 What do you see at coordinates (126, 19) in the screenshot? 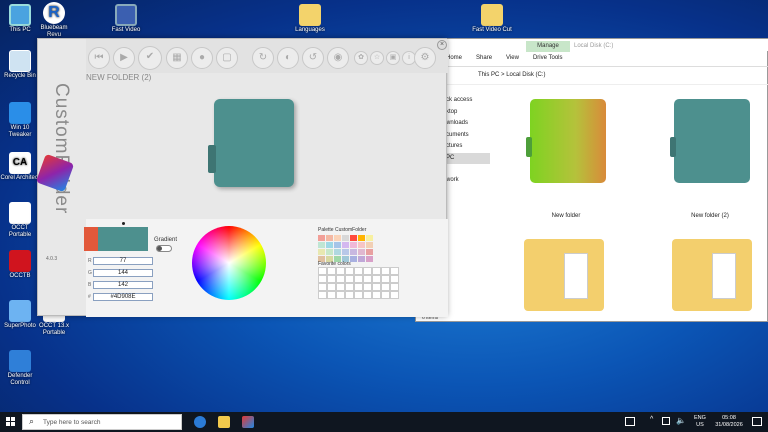
I see `desktop-icon-fast-video: Fast Video` at bounding box center [126, 19].